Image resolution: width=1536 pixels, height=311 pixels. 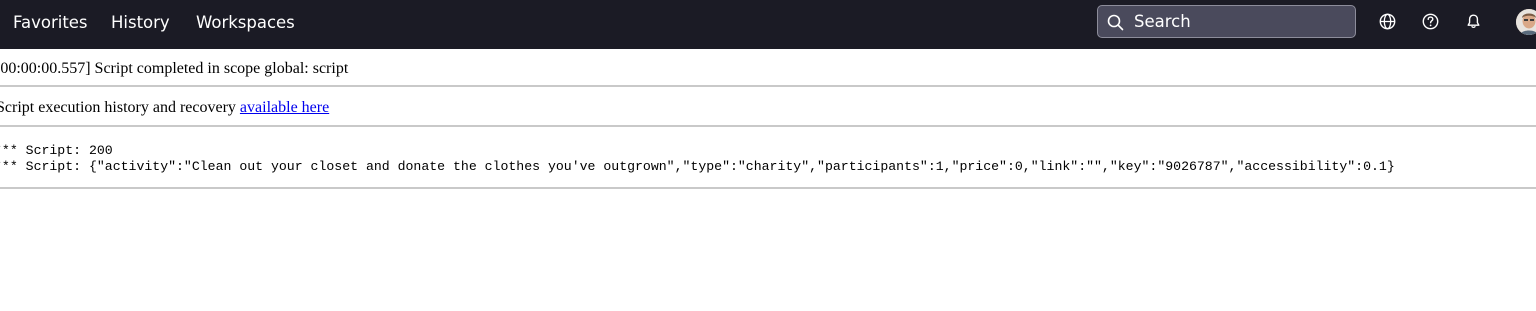 I want to click on avatar-image, so click(x=1526, y=22).